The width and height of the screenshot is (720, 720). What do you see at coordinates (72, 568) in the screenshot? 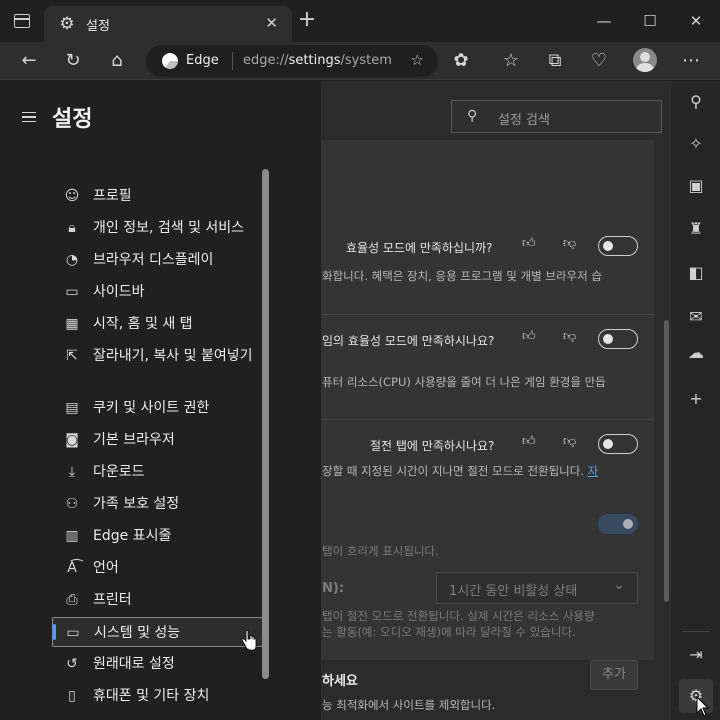
I see `language-icon: A͡` at bounding box center [72, 568].